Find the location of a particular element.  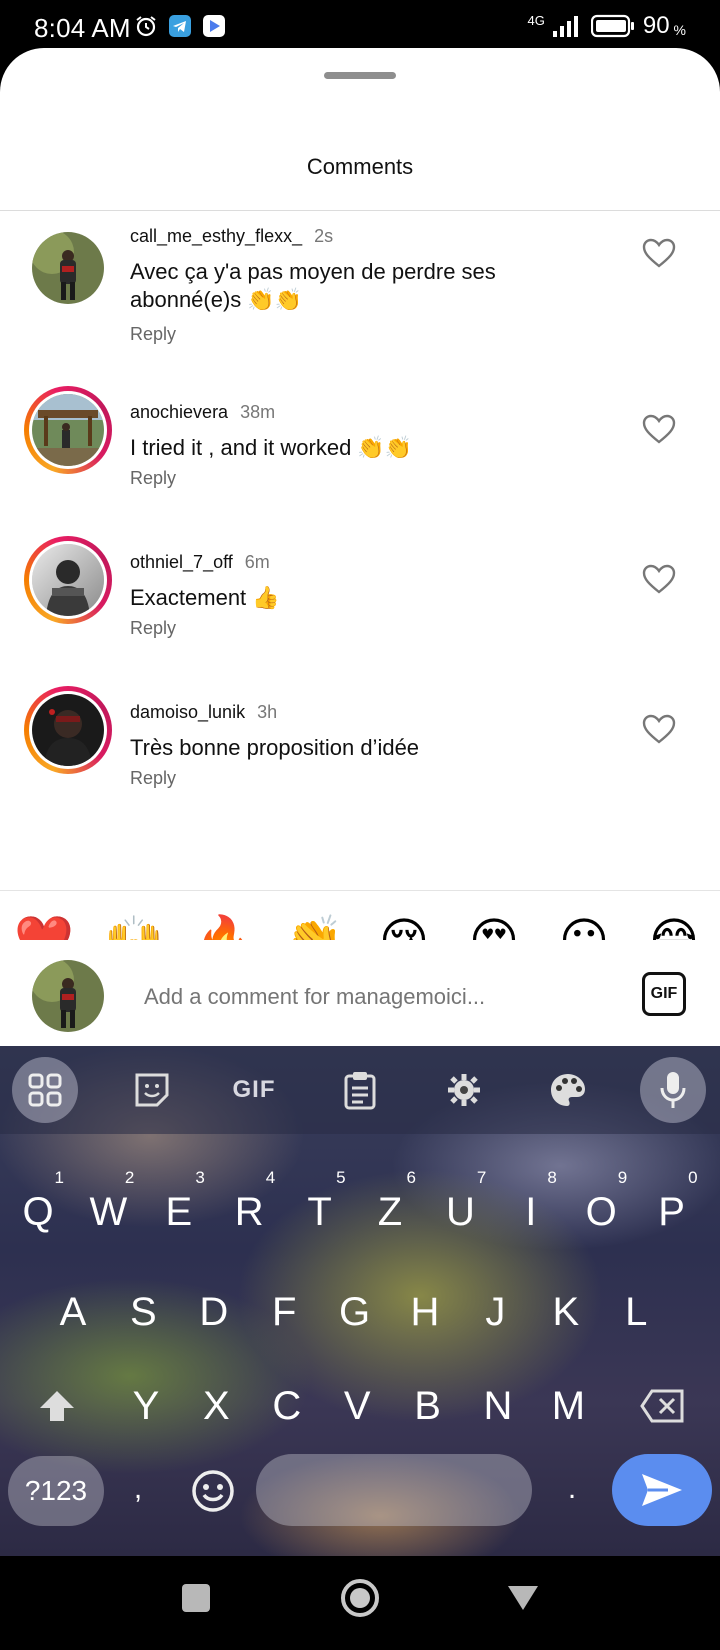

apps-grid-icon is located at coordinates (45, 1090).